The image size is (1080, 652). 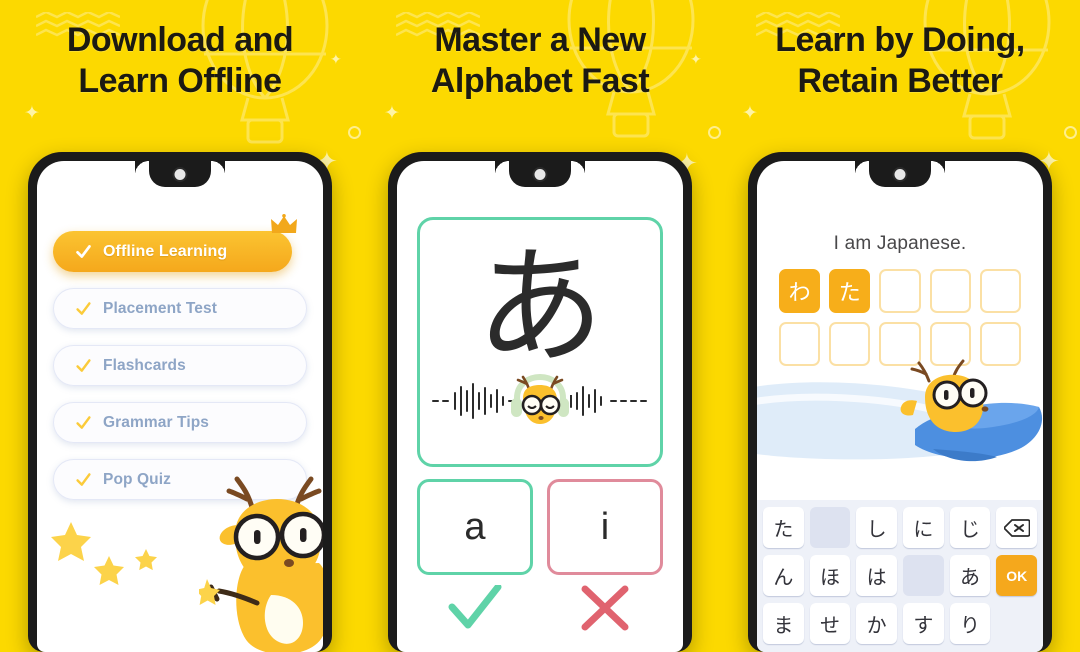 I want to click on keyboard-row: ん ほ は あ OK, so click(x=900, y=575).